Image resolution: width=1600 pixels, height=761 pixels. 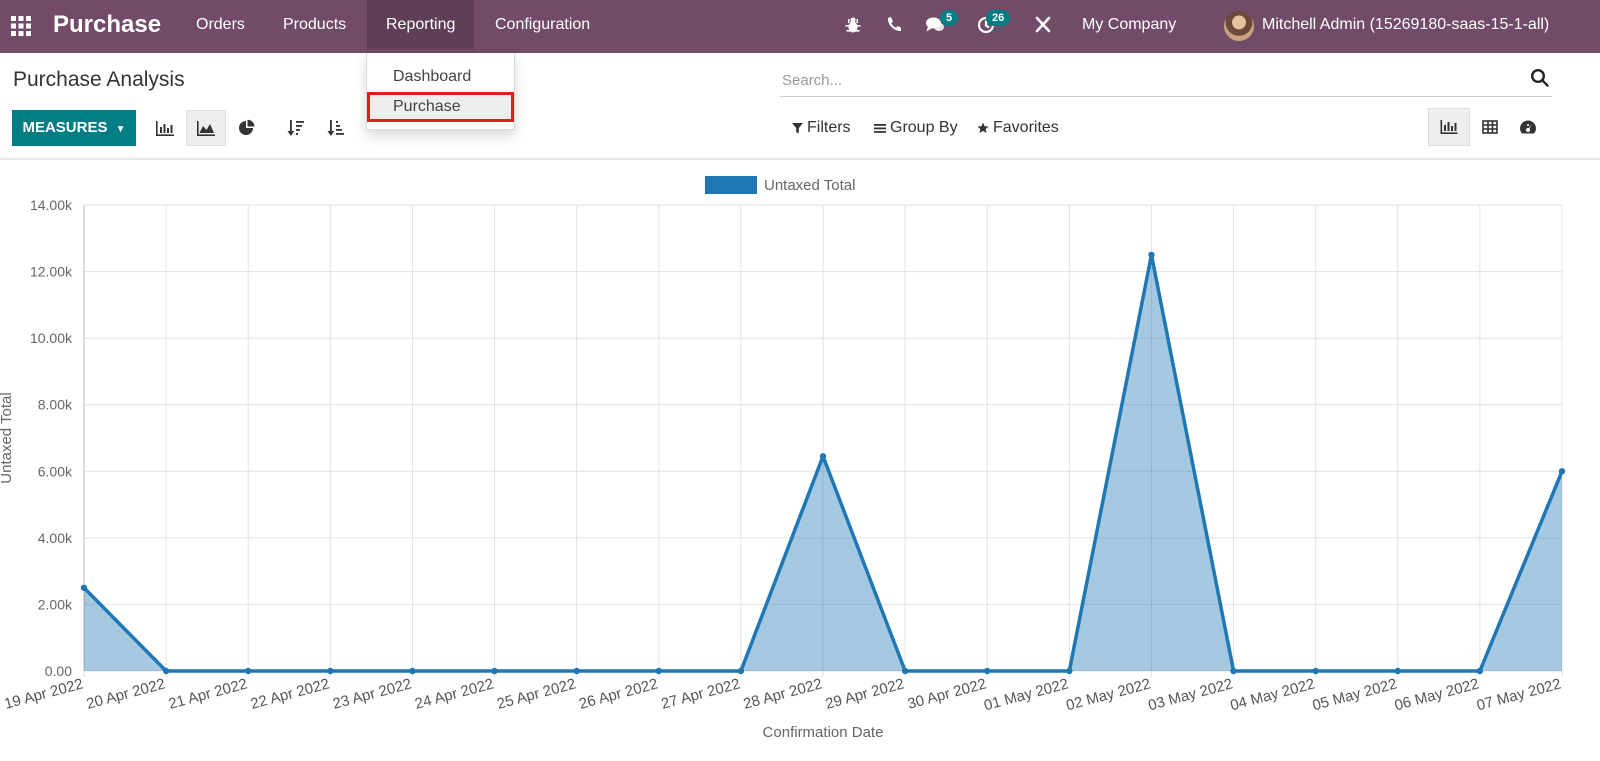 I want to click on sort-ascending-icon, so click(x=335, y=128).